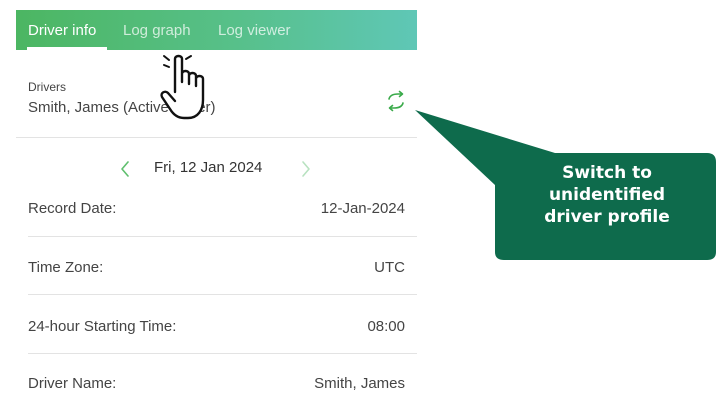 The width and height of the screenshot is (716, 405). What do you see at coordinates (607, 217) in the screenshot?
I see `callout-line: driver profile` at bounding box center [607, 217].